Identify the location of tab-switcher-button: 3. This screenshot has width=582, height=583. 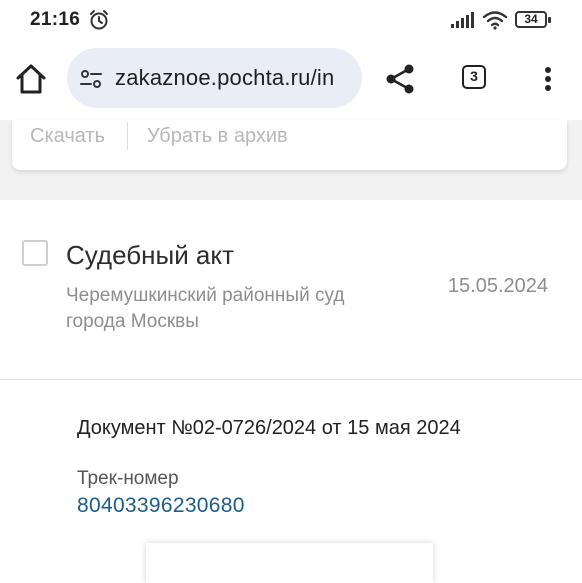
(474, 77).